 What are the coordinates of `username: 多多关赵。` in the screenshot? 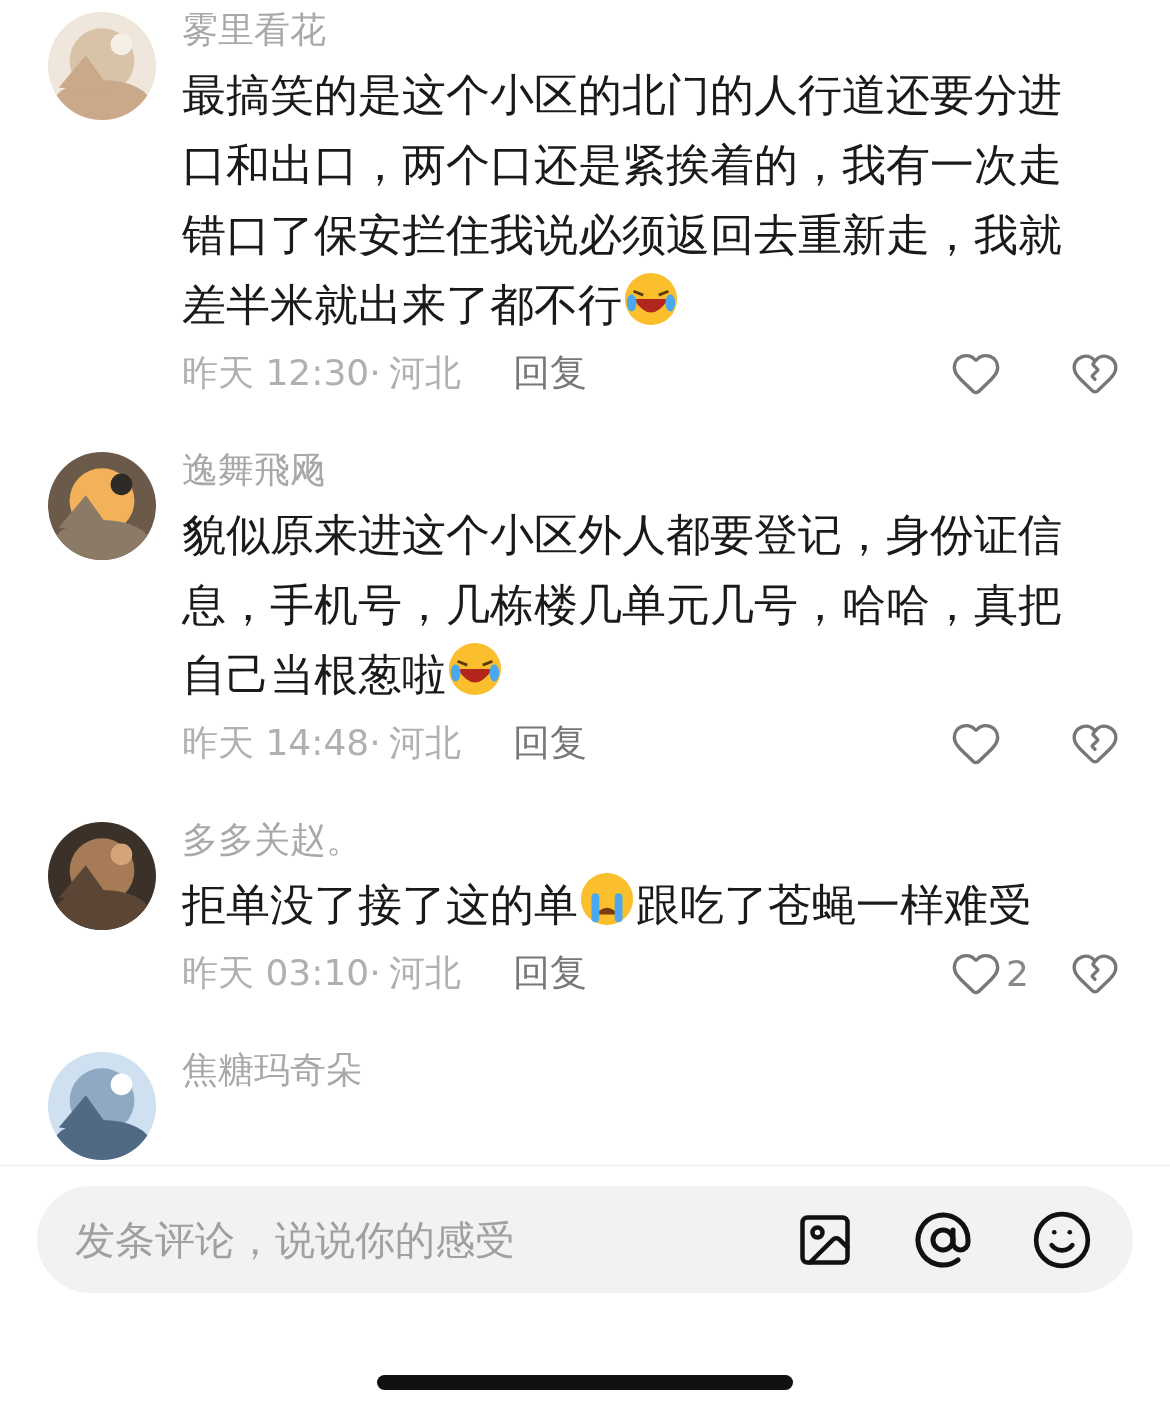 It's located at (651, 840).